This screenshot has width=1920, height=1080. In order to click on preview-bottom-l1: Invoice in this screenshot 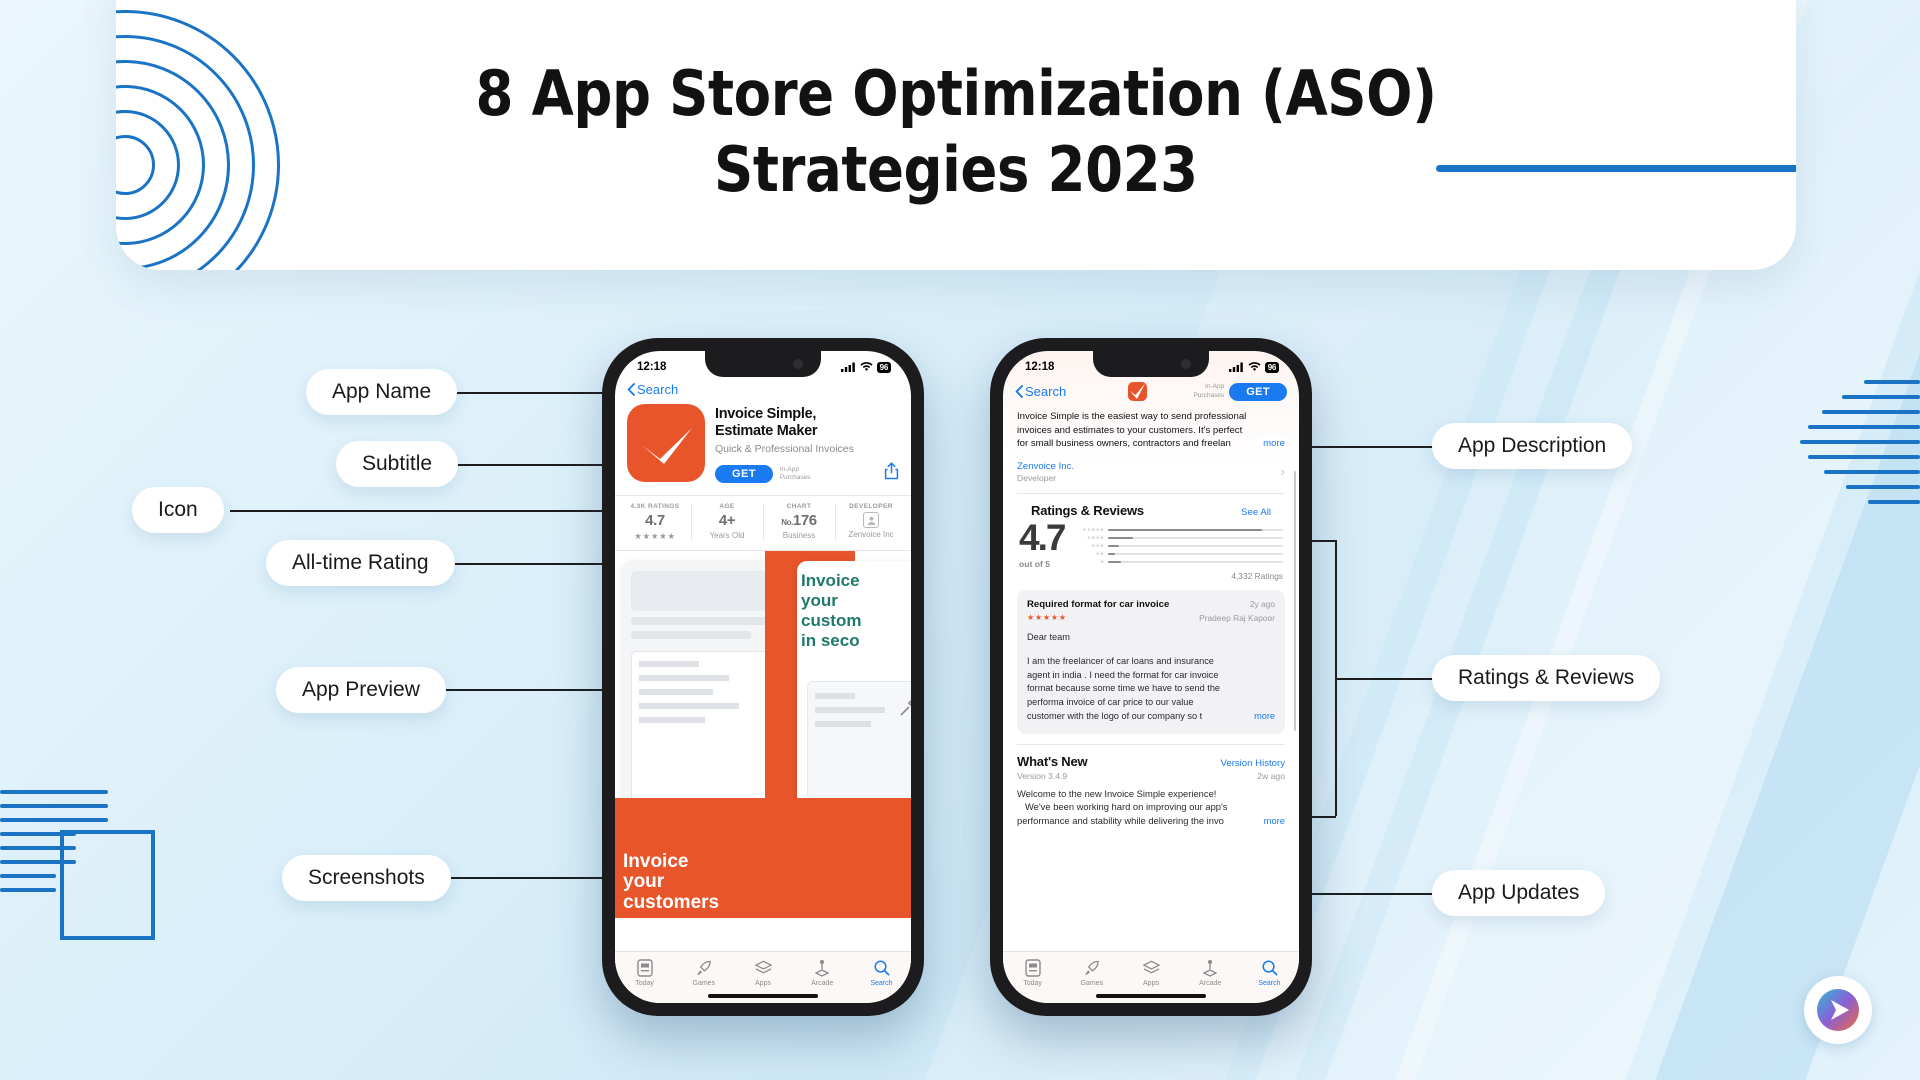, I will do `click(656, 861)`.